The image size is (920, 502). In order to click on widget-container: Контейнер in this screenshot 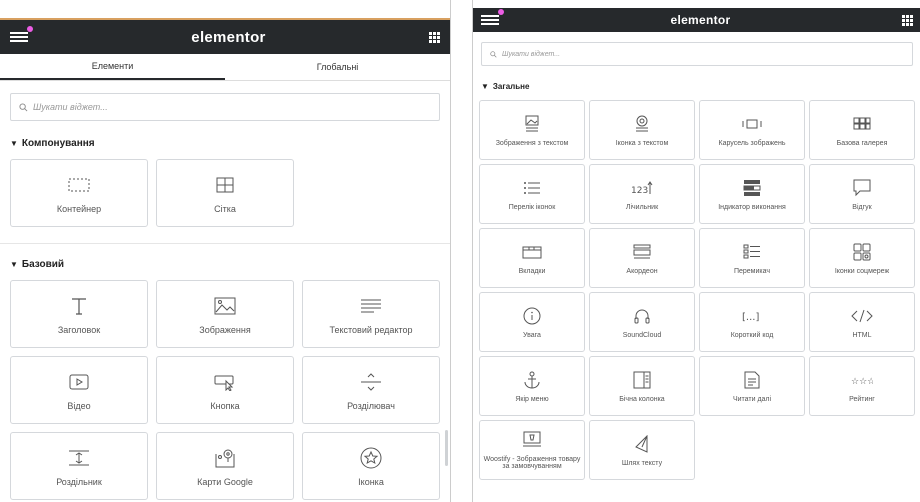, I will do `click(79, 193)`.